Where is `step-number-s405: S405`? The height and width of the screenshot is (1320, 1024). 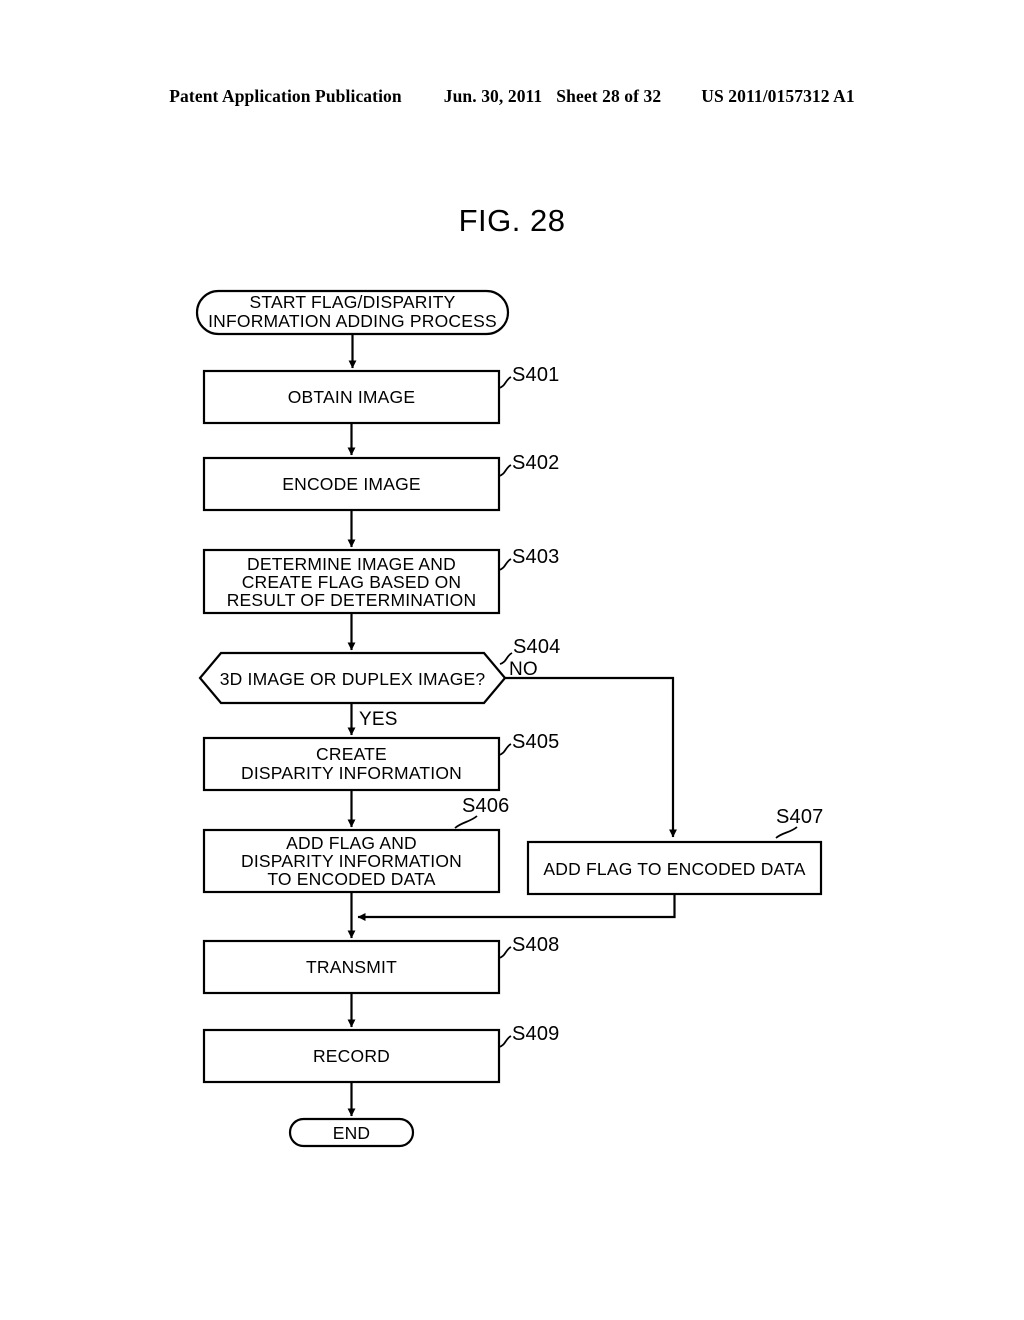 step-number-s405: S405 is located at coordinates (536, 742).